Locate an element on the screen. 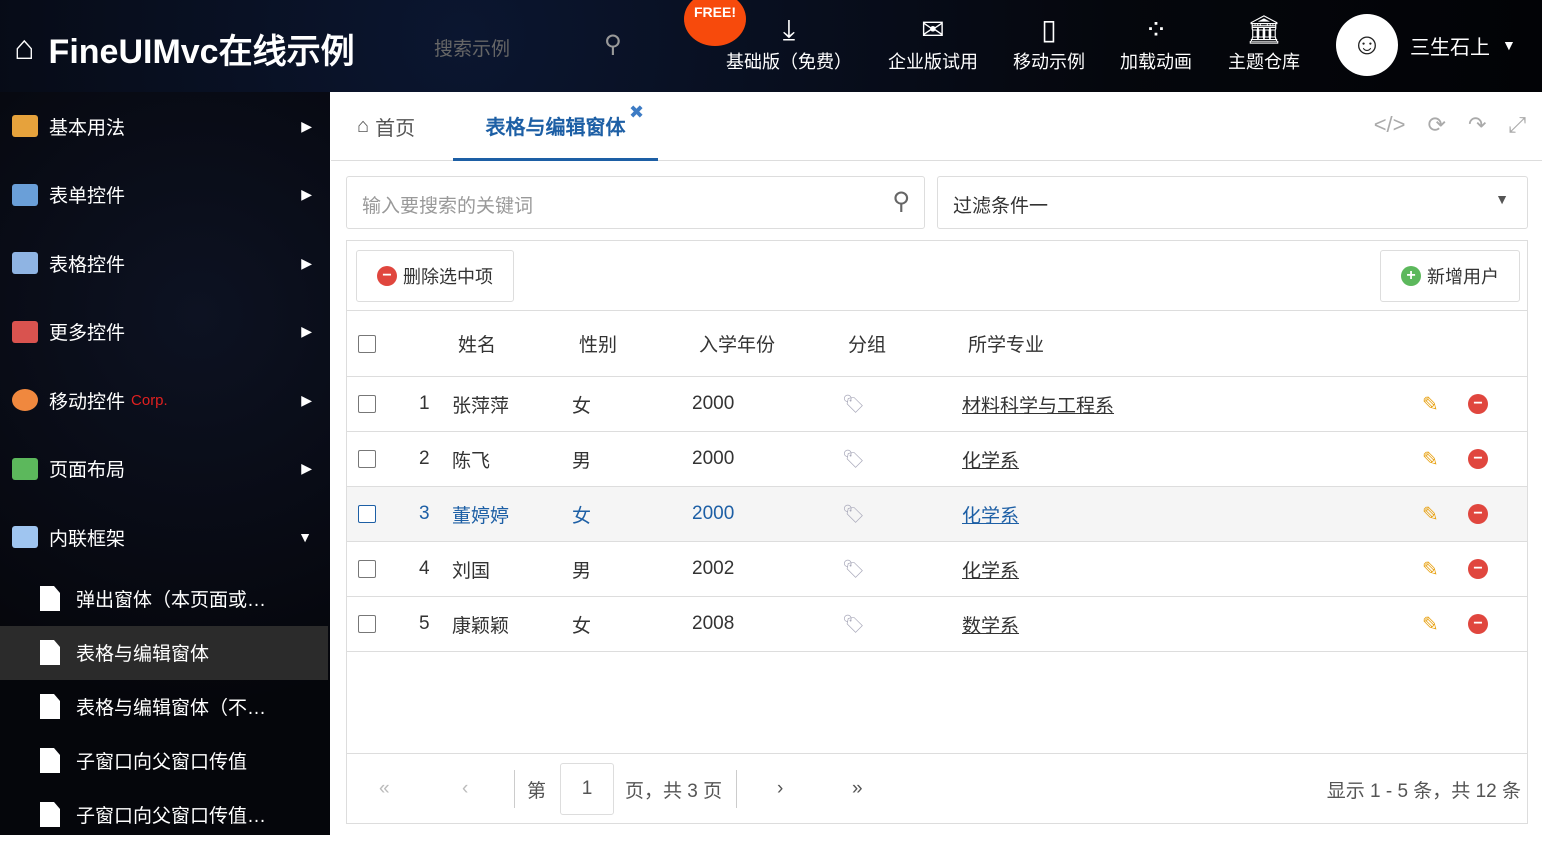 This screenshot has width=1542, height=842. nav-mobile: ▯ 移动示例 is located at coordinates (1049, 43).